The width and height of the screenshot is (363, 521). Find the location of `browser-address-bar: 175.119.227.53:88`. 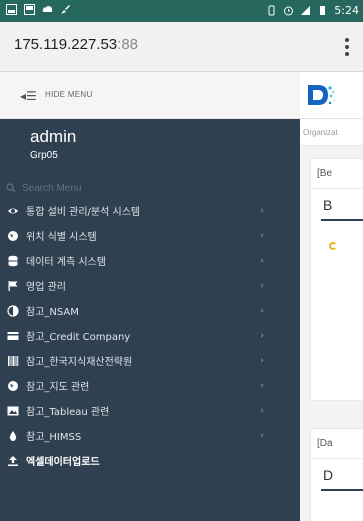

browser-address-bar: 175.119.227.53:88 is located at coordinates (181, 47).